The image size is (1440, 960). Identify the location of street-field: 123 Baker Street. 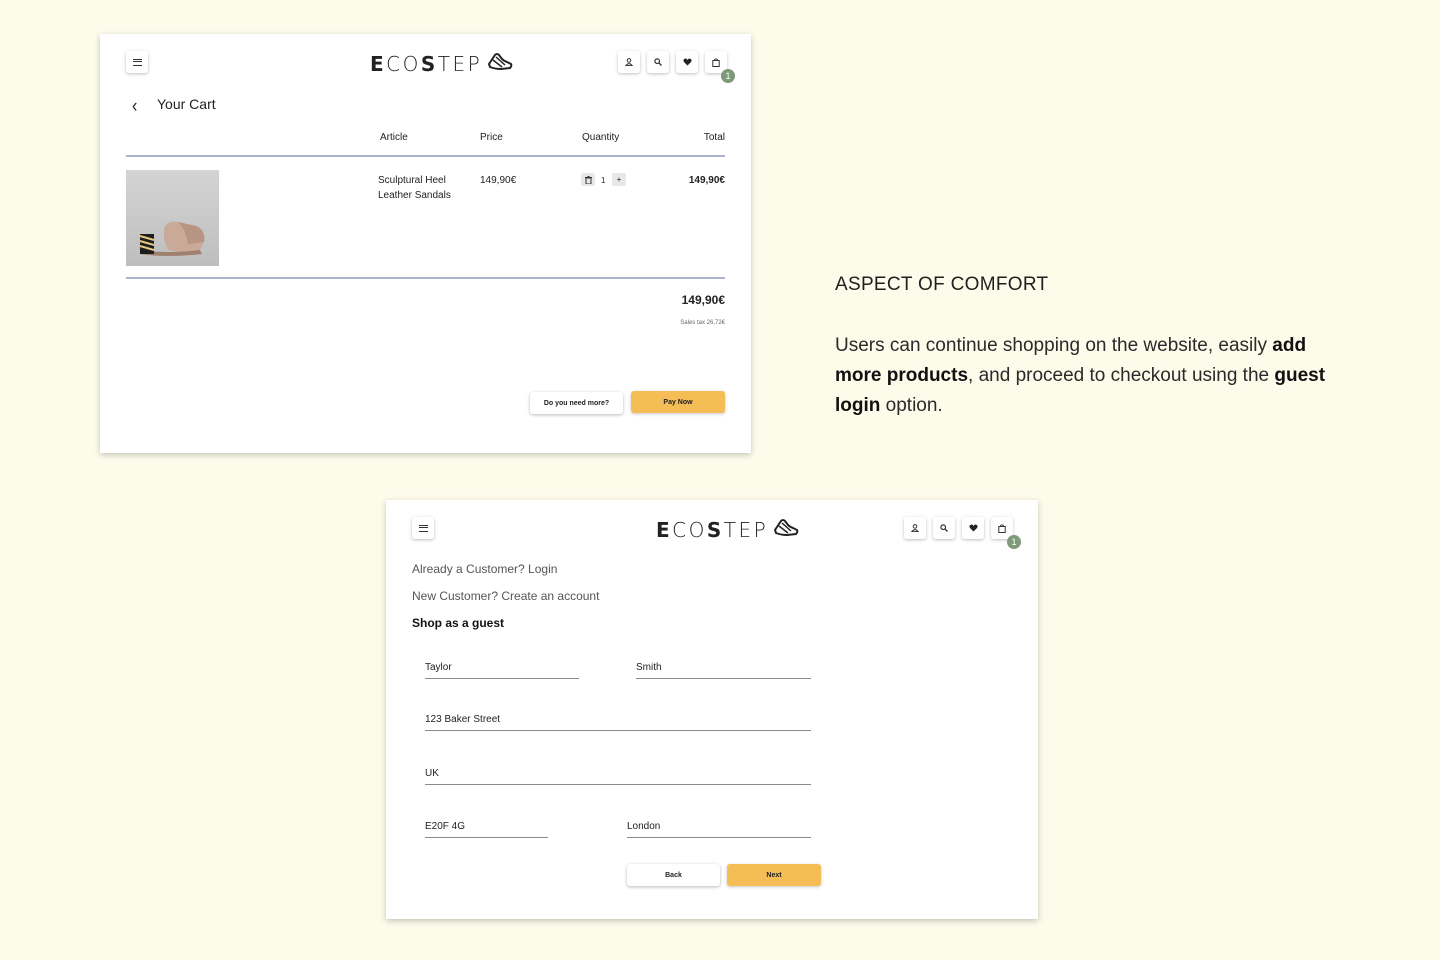
(618, 722).